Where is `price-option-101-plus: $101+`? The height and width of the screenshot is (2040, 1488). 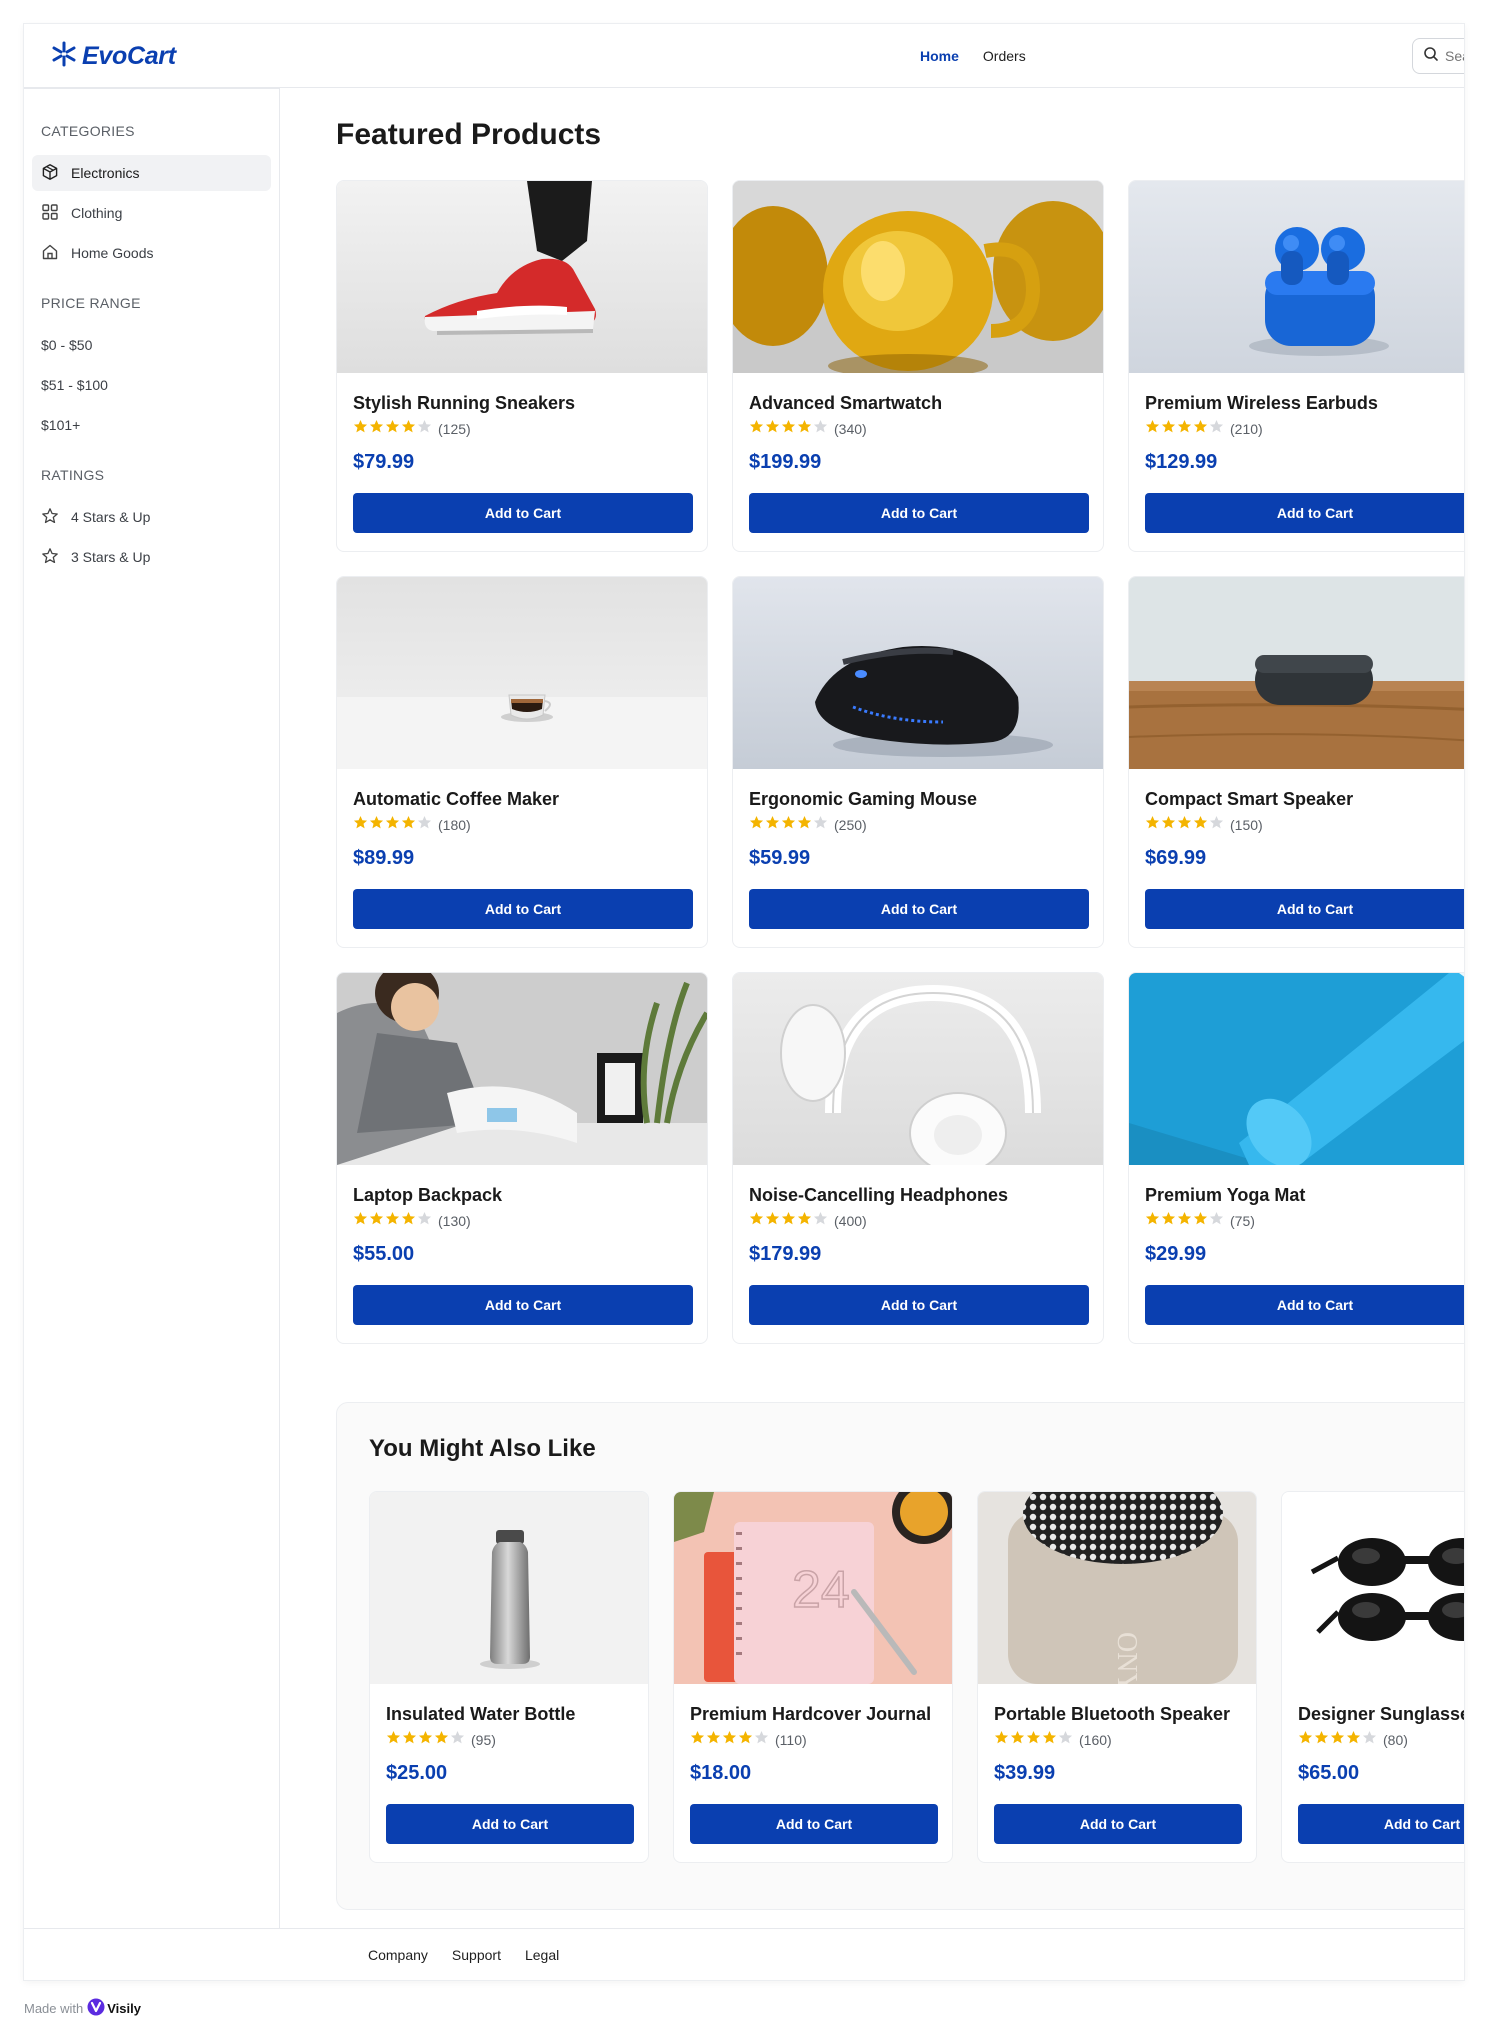 price-option-101-plus: $101+ is located at coordinates (151, 425).